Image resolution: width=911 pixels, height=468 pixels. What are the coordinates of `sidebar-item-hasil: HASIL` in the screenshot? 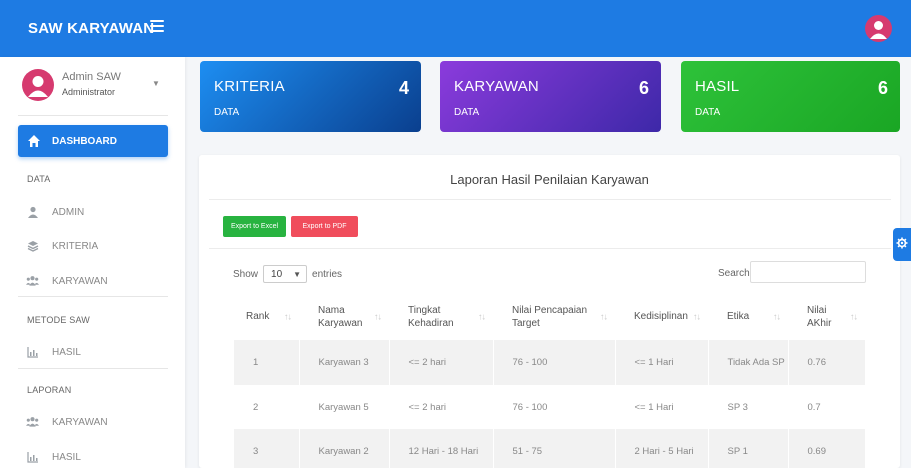 It's located at (98, 352).